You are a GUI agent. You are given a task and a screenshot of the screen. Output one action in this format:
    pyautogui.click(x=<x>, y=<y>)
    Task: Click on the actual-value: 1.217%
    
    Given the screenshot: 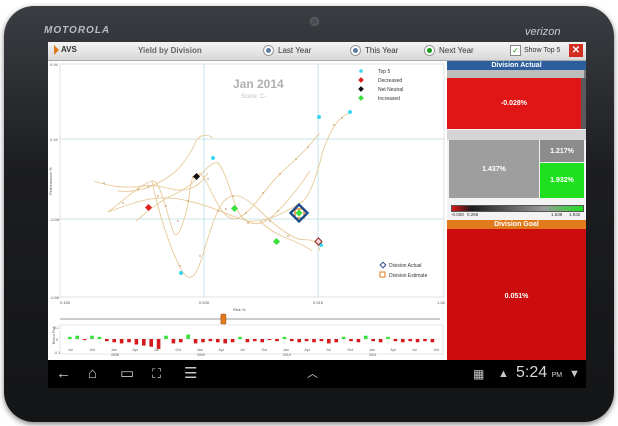 What is the action you would take?
    pyautogui.click(x=562, y=151)
    